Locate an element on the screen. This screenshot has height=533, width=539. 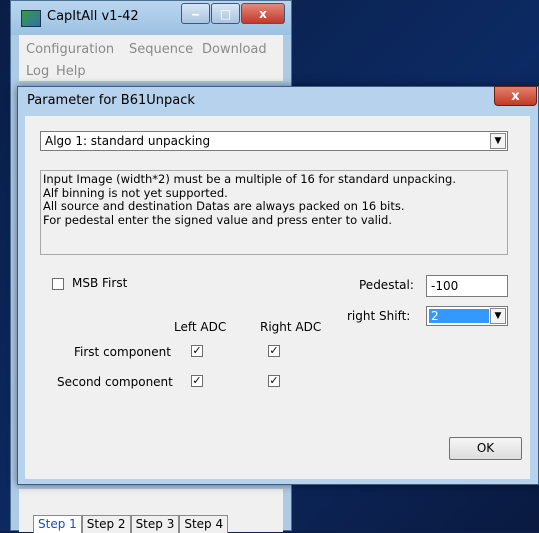
tab-step-3: Step 3 is located at coordinates (155, 524).